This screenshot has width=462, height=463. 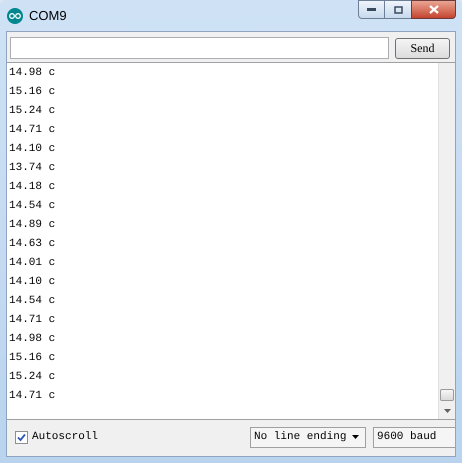 I want to click on scrollbar-thumb, so click(x=447, y=395).